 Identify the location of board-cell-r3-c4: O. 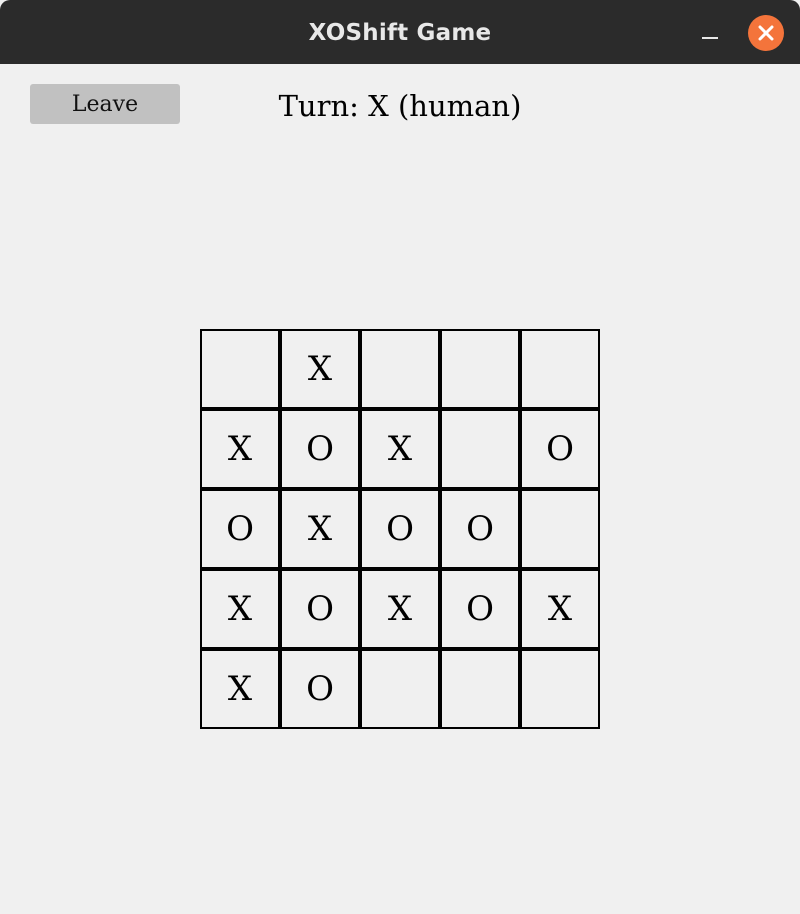
(480, 529).